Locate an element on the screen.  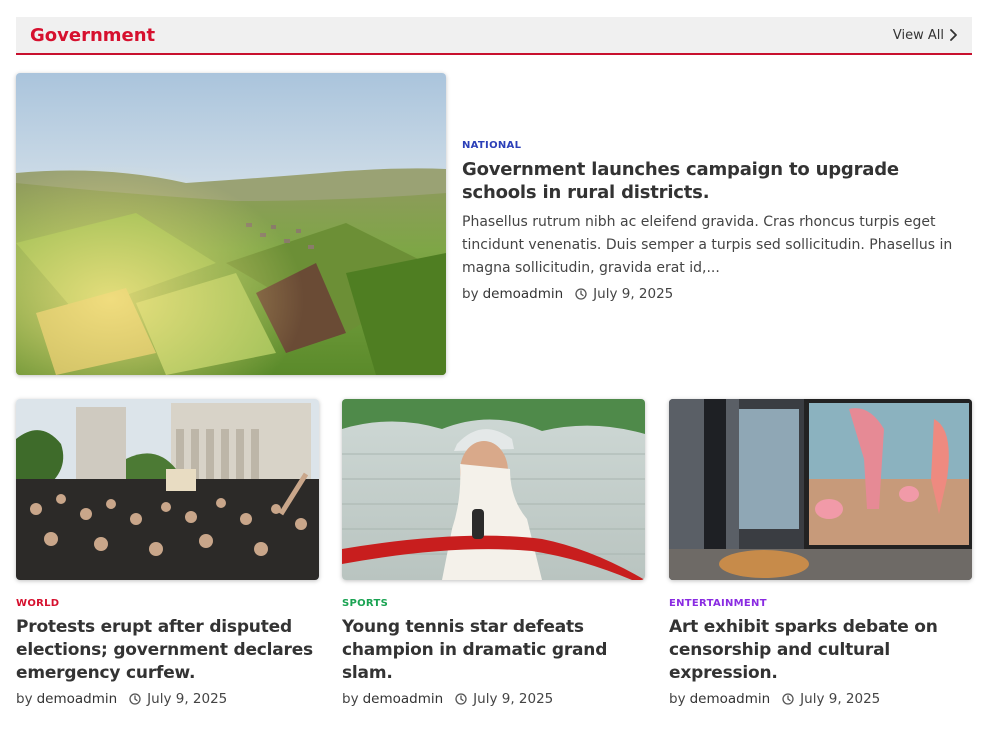
chevron-right-icon is located at coordinates (953, 35).